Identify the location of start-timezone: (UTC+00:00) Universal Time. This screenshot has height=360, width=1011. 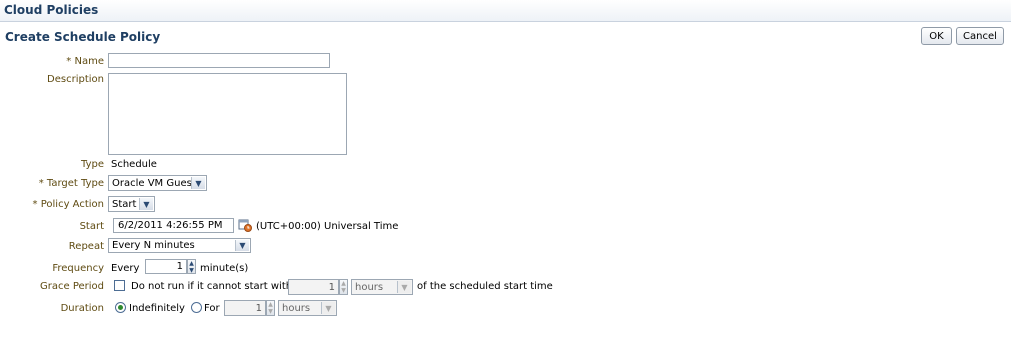
(327, 226).